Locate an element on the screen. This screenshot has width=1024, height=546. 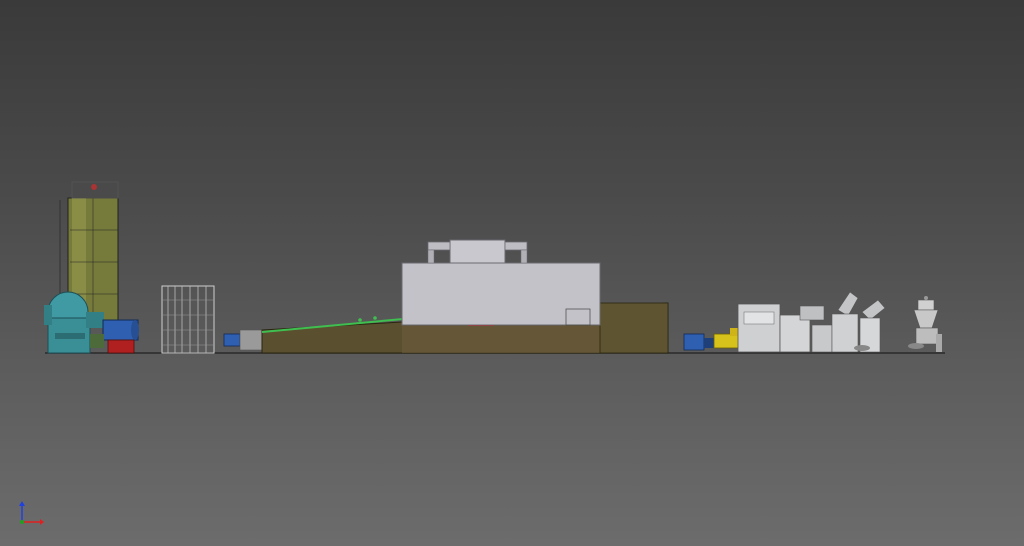
axis-triad-icon is located at coordinates (31, 513).